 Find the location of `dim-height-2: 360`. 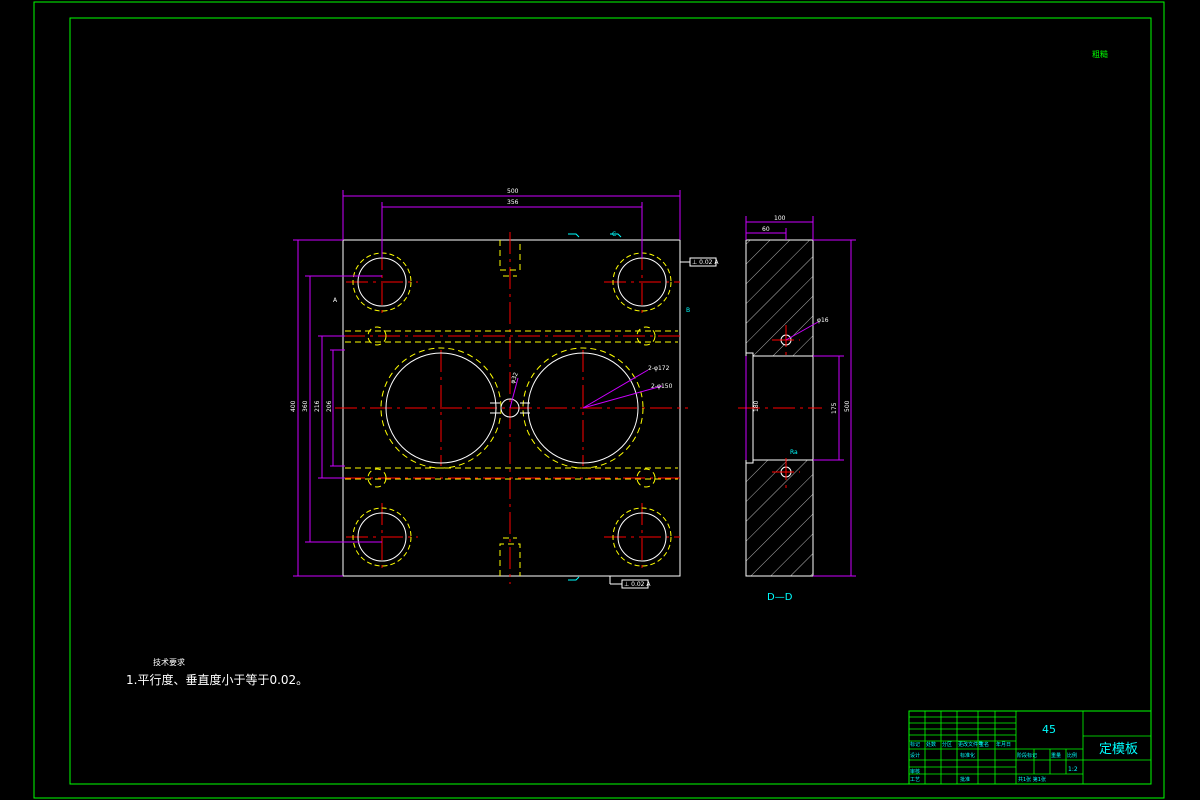

dim-height-2: 360 is located at coordinates (305, 406).